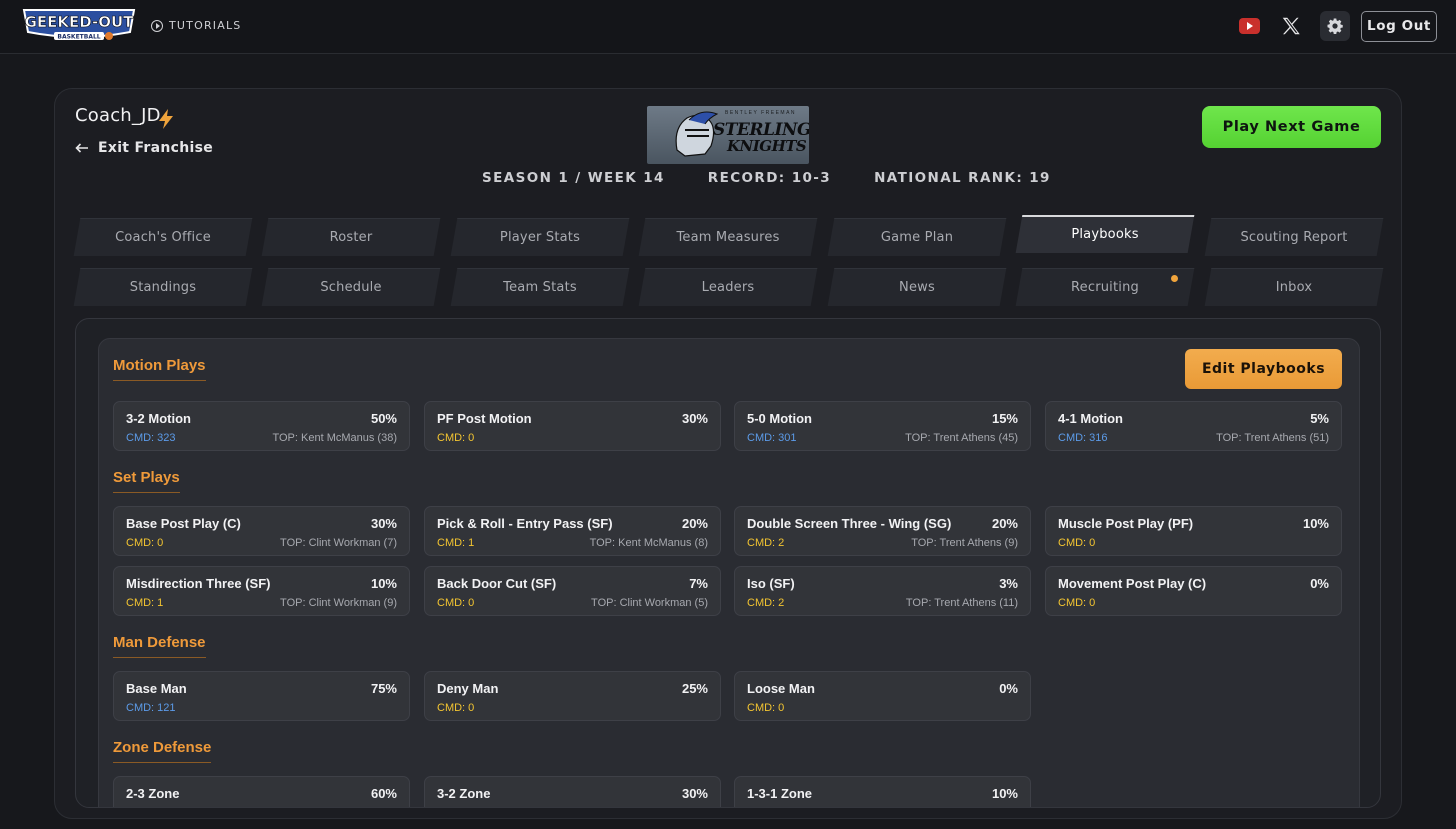  Describe the element at coordinates (157, 25) in the screenshot. I see `play-circle-icon` at that location.